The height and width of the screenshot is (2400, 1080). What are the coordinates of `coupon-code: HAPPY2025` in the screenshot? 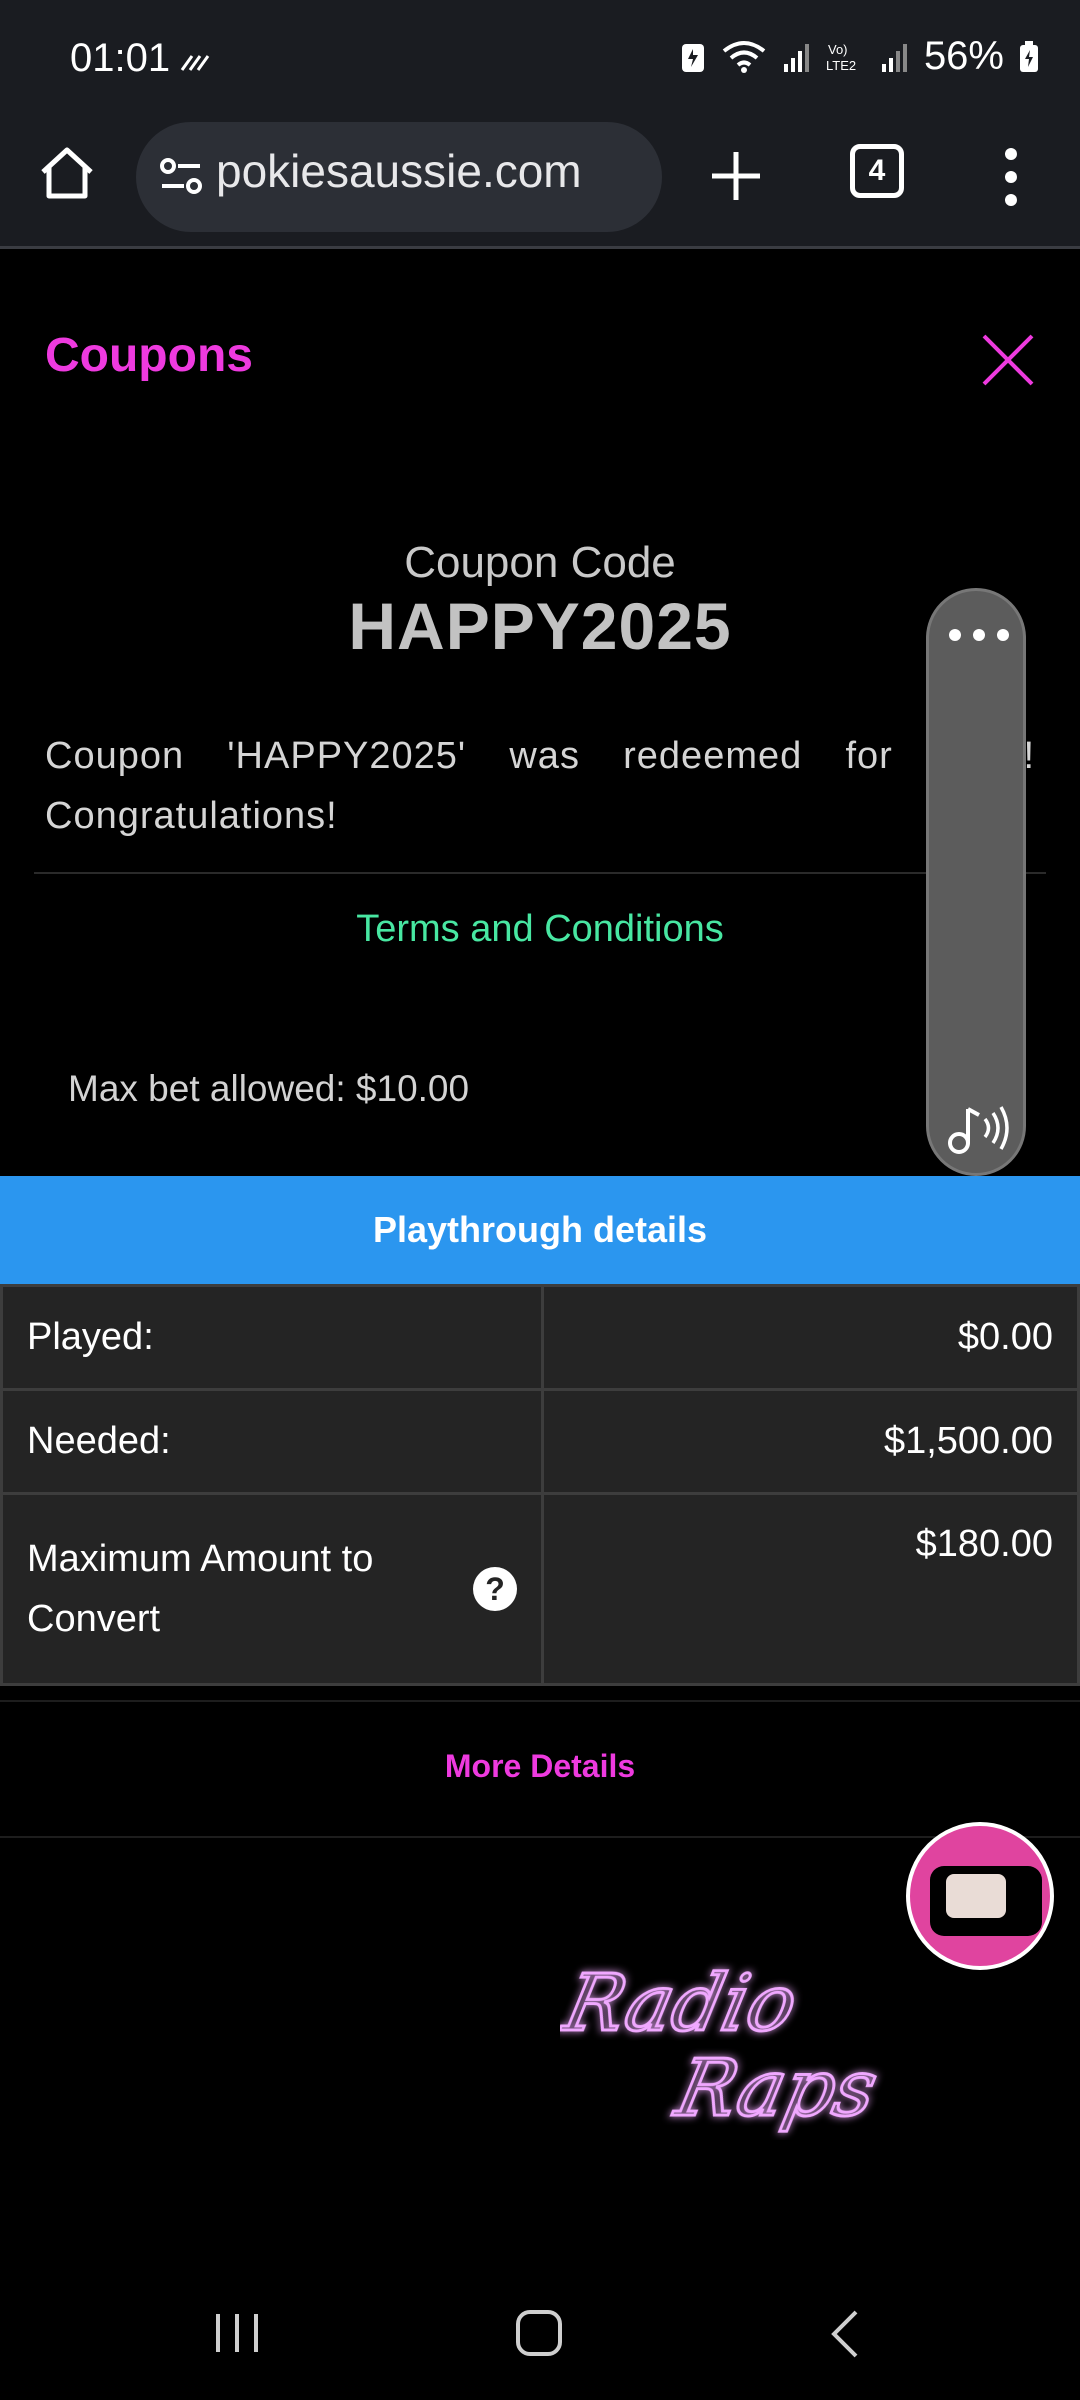 It's located at (540, 626).